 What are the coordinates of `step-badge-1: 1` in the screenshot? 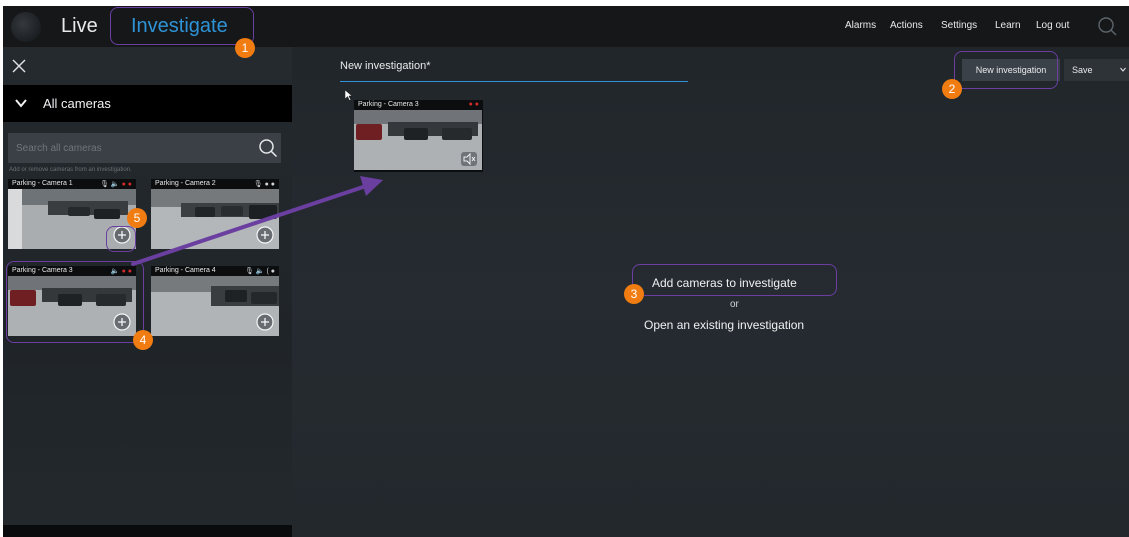 It's located at (245, 48).